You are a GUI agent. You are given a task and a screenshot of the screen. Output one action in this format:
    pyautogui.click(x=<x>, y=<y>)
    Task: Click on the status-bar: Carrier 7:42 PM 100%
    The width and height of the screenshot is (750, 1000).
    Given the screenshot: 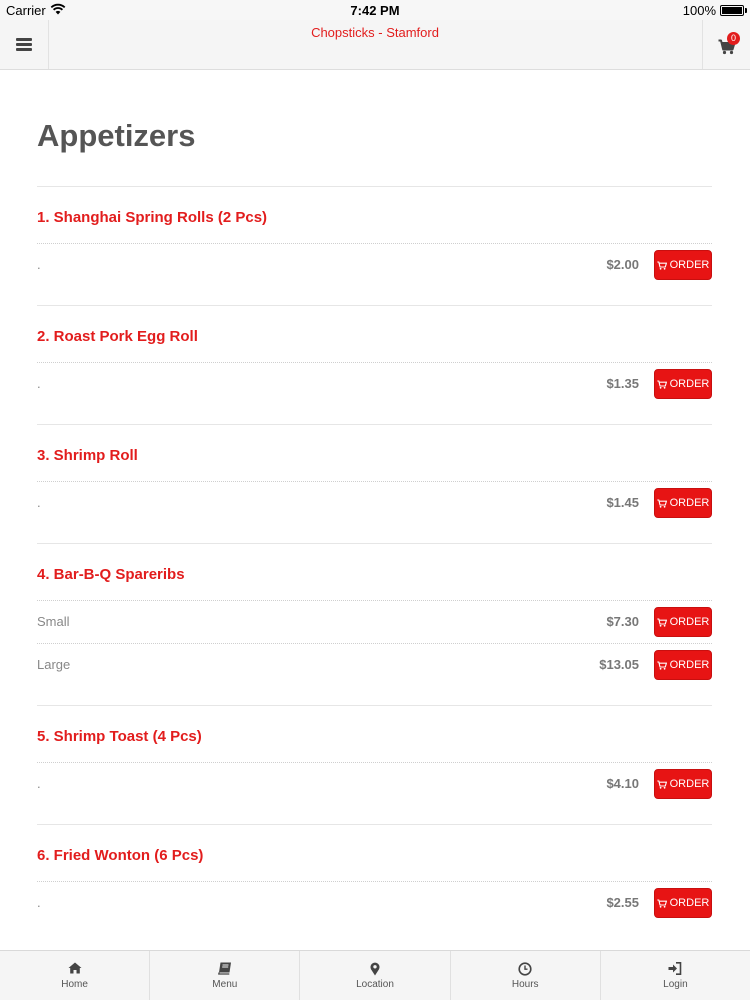 What is the action you would take?
    pyautogui.click(x=375, y=10)
    